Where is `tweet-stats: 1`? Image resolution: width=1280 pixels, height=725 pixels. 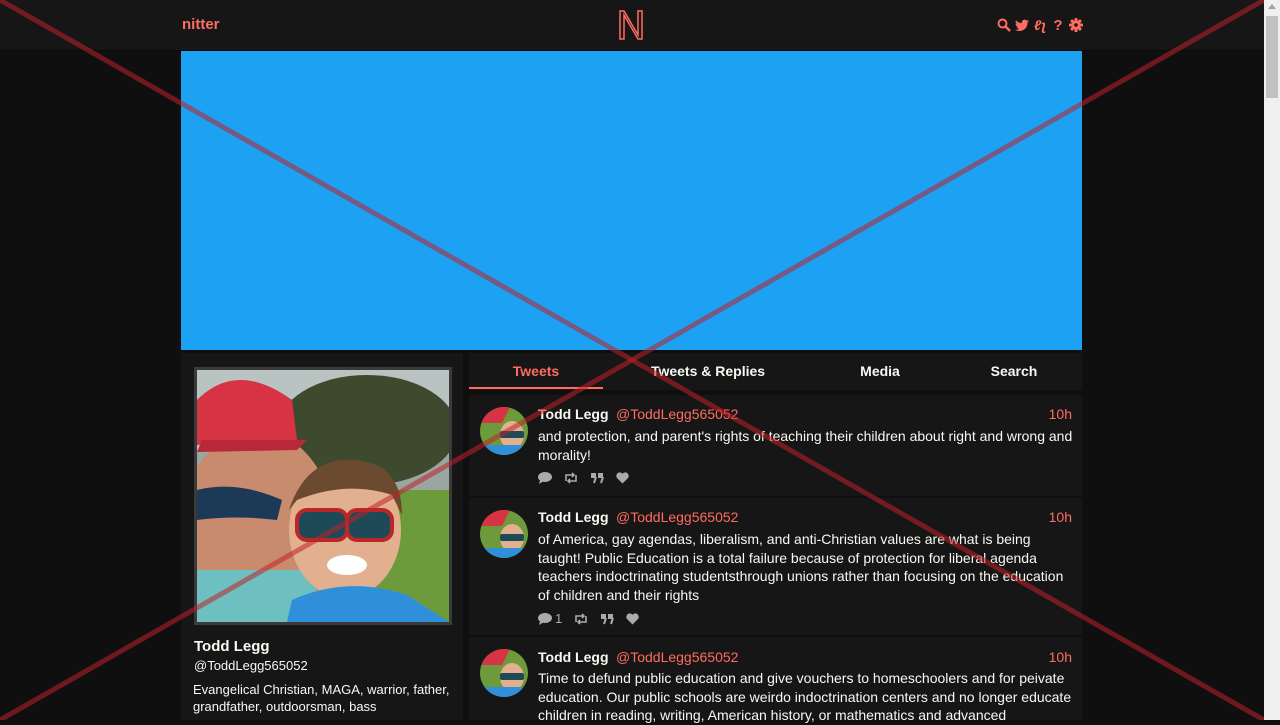
tweet-stats: 1 is located at coordinates (588, 618).